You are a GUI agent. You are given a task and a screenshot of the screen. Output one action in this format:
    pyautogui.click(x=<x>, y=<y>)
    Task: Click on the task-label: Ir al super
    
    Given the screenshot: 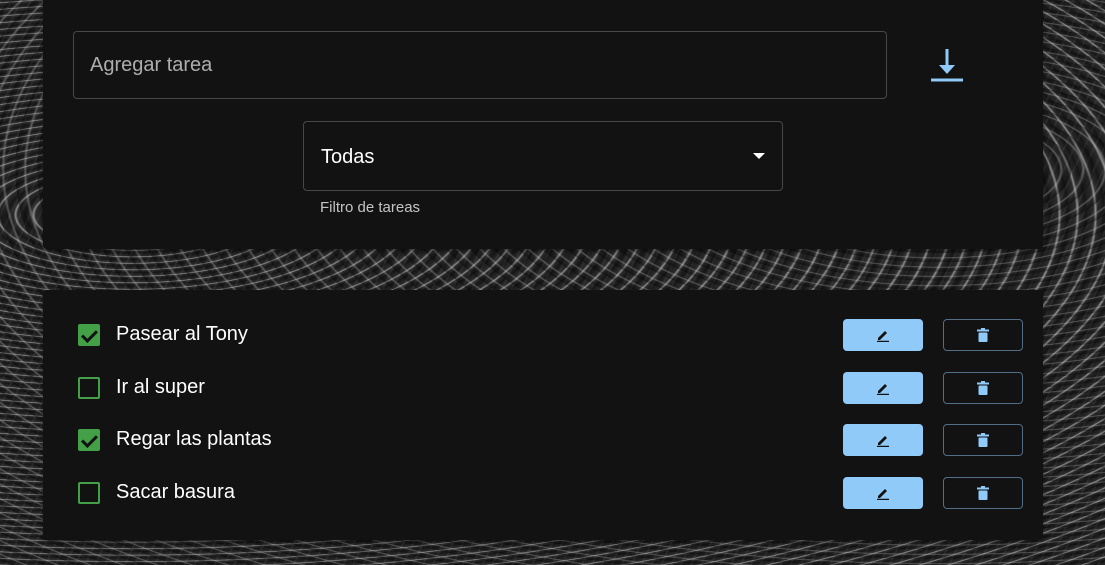 What is the action you would take?
    pyautogui.click(x=160, y=387)
    